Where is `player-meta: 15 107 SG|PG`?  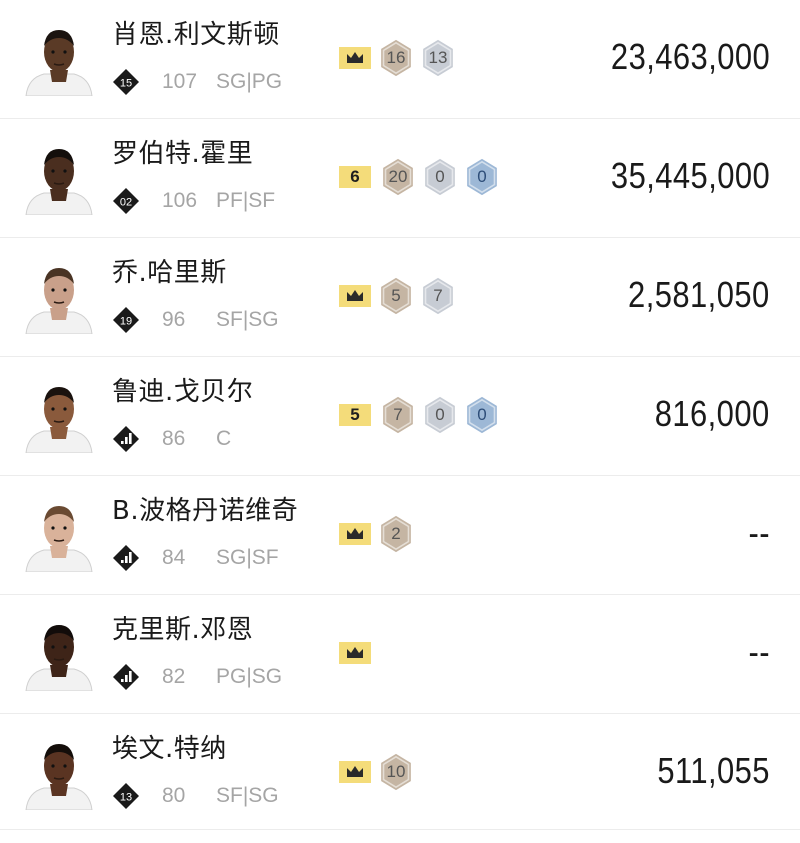 player-meta: 15 107 SG|PG is located at coordinates (197, 82).